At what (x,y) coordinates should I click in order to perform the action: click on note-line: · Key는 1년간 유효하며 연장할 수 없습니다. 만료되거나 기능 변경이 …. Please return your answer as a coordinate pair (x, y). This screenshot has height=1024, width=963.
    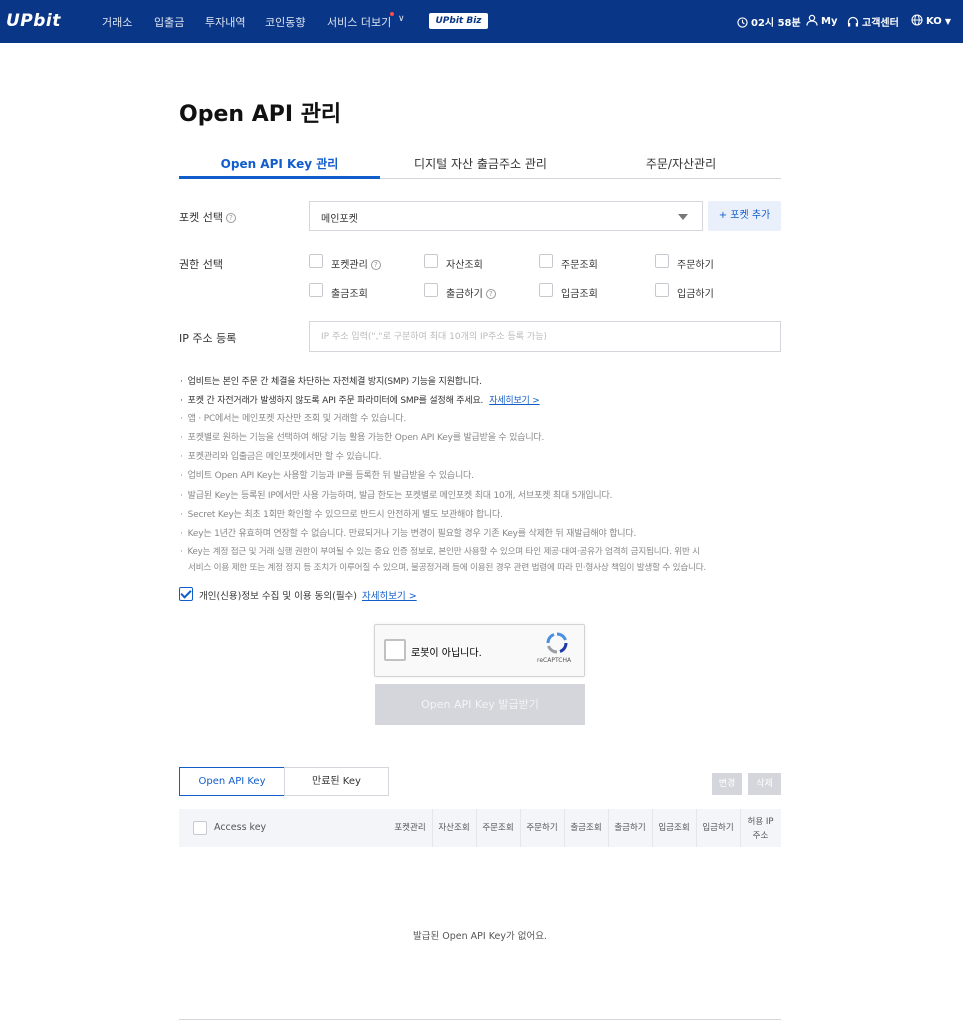
    Looking at the image, I should click on (408, 534).